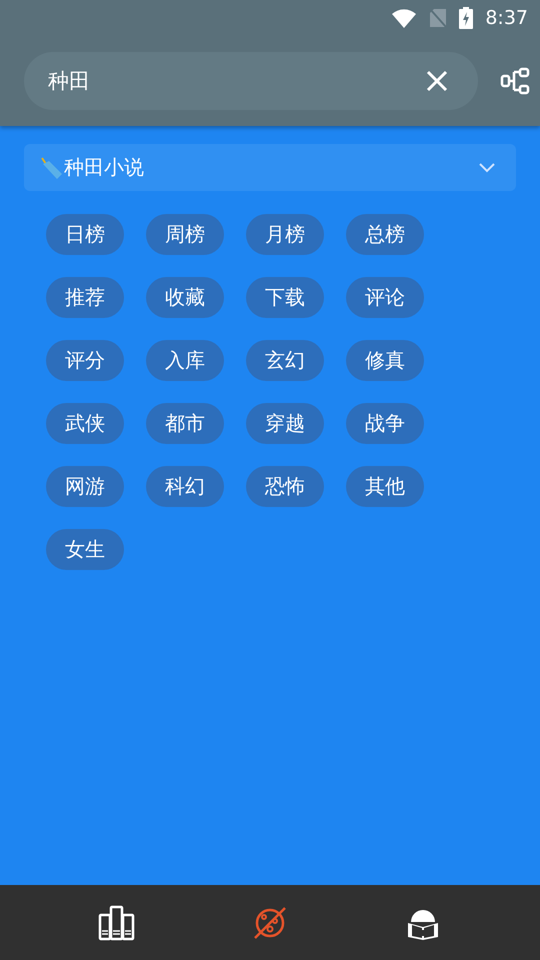  I want to click on status-time: 8:37, so click(506, 18).